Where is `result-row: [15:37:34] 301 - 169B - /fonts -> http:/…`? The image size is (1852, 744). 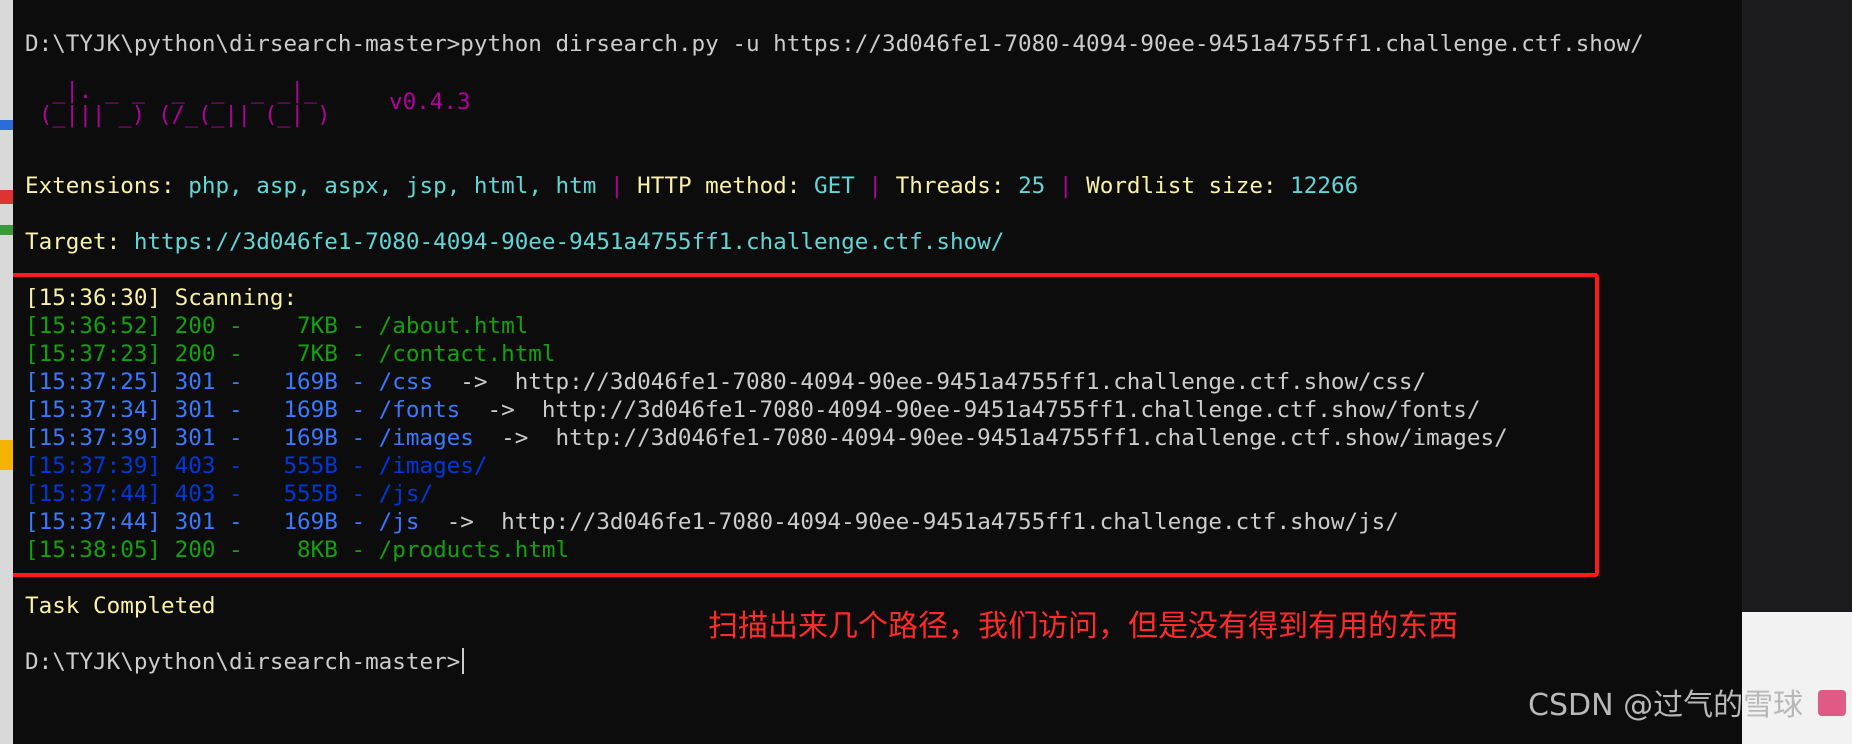 result-row: [15:37:34] 301 - 169B - /fonts -> http:/… is located at coordinates (753, 410).